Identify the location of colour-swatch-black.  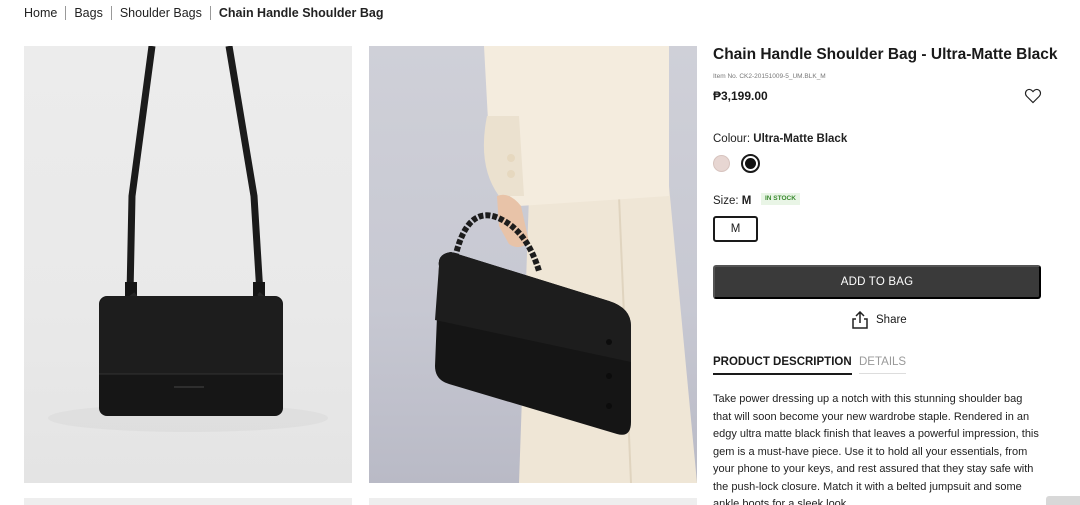
(750, 163).